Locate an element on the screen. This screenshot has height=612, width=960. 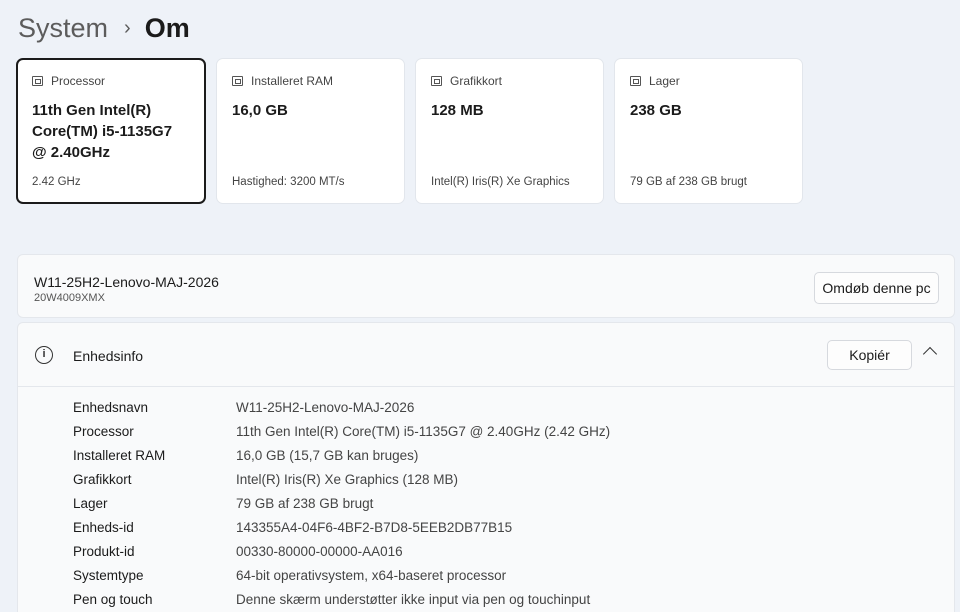
card-label: Lager is located at coordinates (664, 81).